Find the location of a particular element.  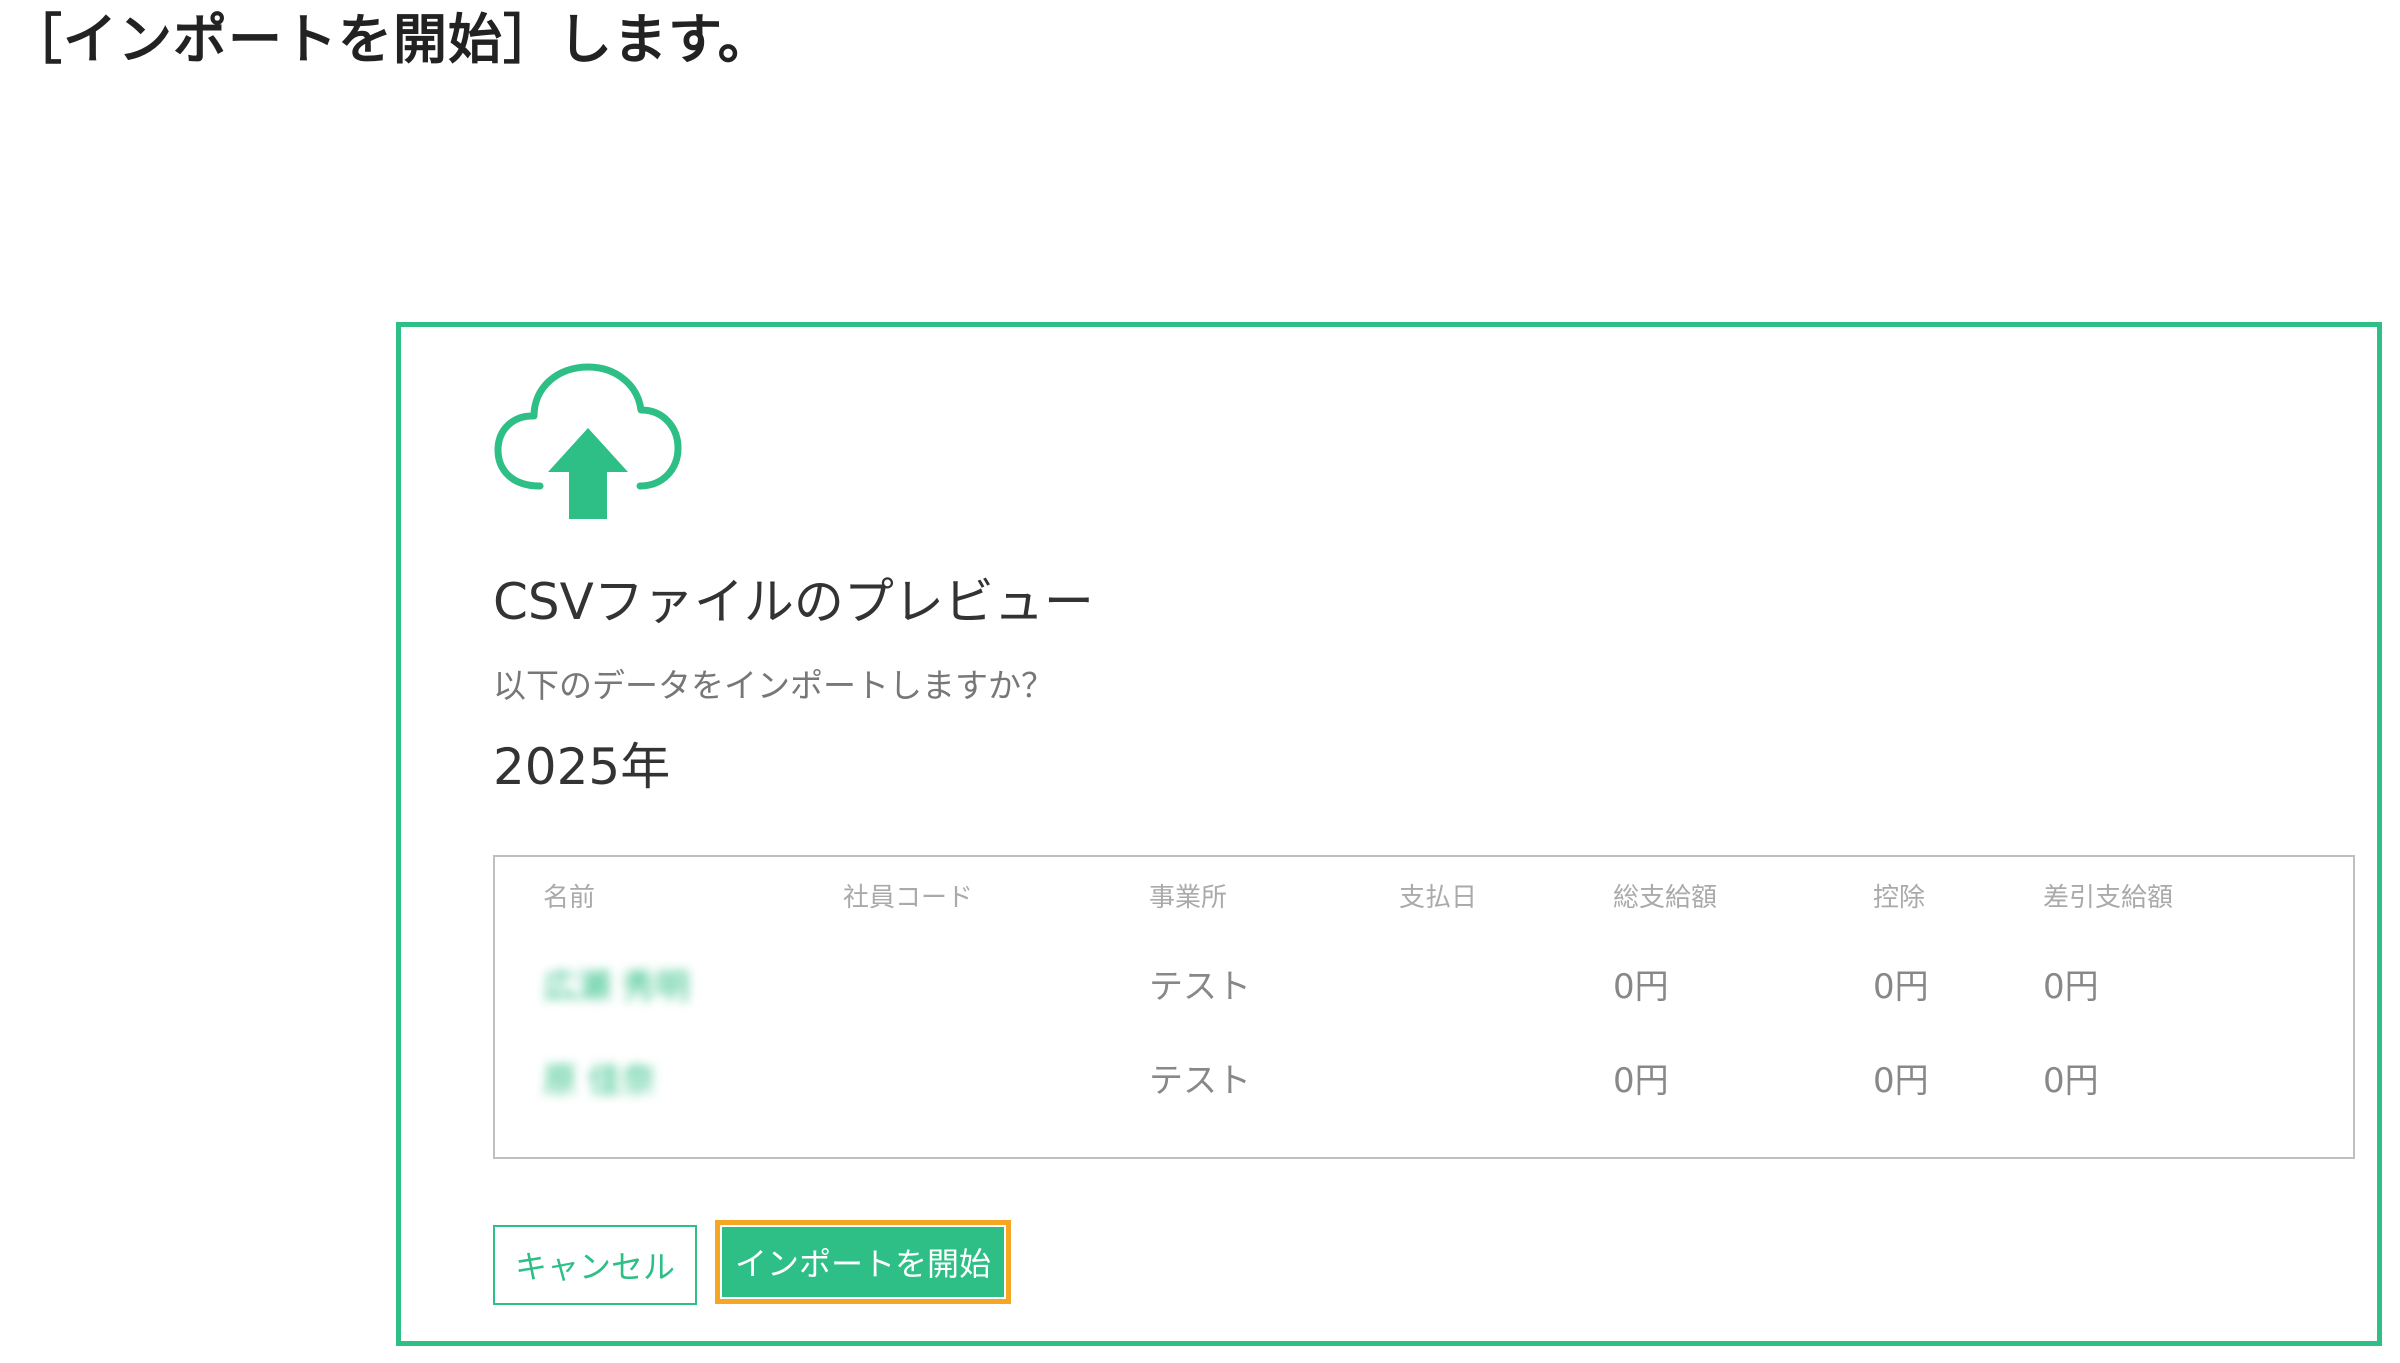

preview-title: CSVファイルのプレビュー is located at coordinates (793, 602).